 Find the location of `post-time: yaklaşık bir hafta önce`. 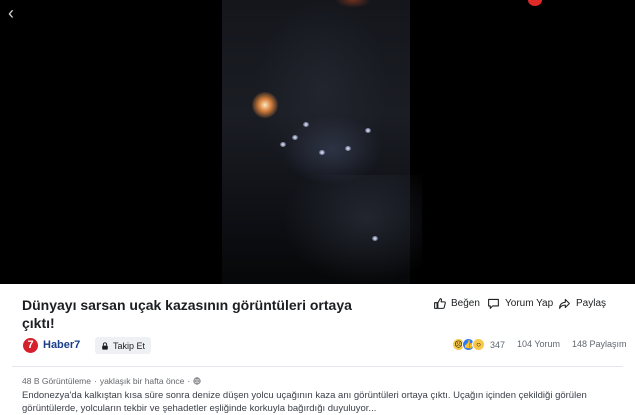

post-time: yaklaşık bir hafta önce is located at coordinates (142, 381).